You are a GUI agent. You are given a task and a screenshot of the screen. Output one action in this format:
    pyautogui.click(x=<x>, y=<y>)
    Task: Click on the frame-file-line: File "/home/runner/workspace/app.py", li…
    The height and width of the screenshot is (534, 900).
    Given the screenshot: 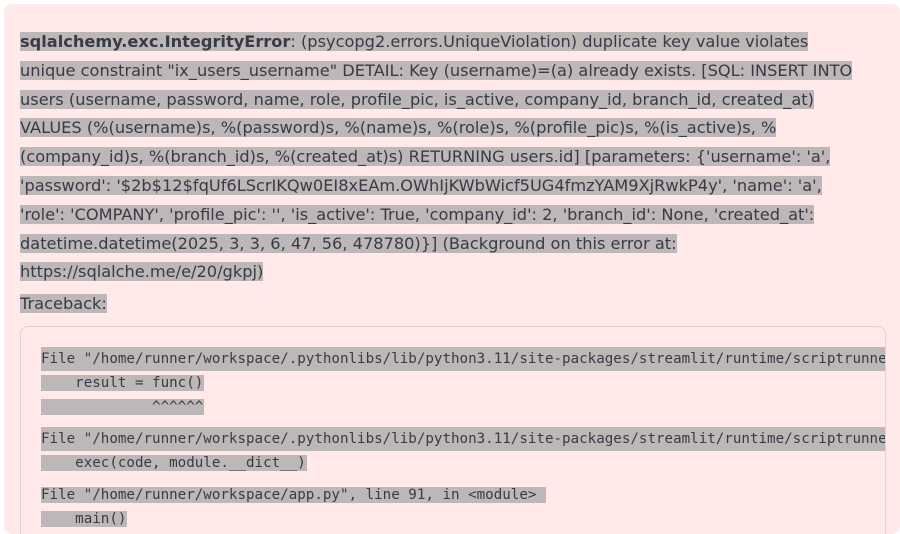 What is the action you would take?
    pyautogui.click(x=293, y=495)
    